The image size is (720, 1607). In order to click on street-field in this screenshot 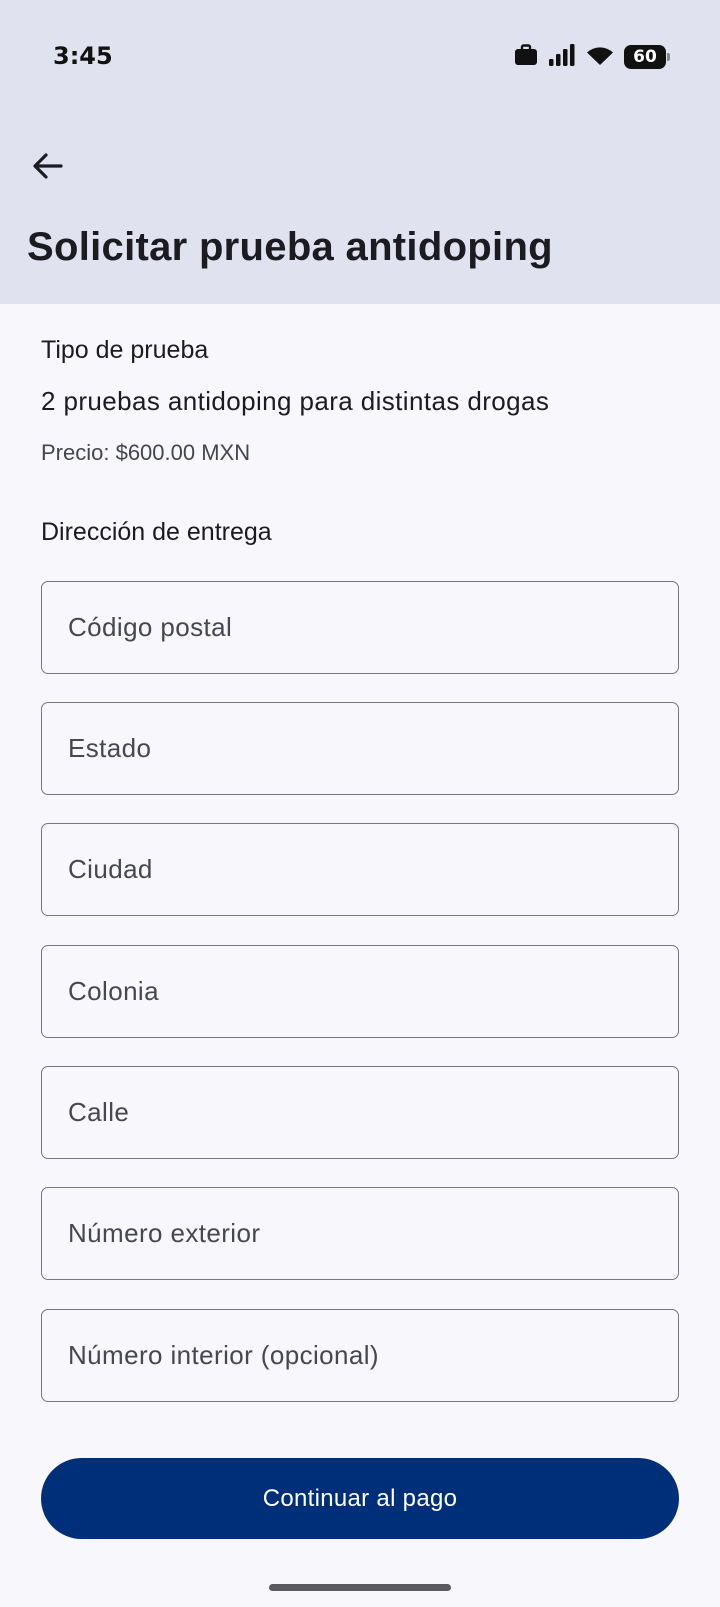, I will do `click(360, 1112)`.